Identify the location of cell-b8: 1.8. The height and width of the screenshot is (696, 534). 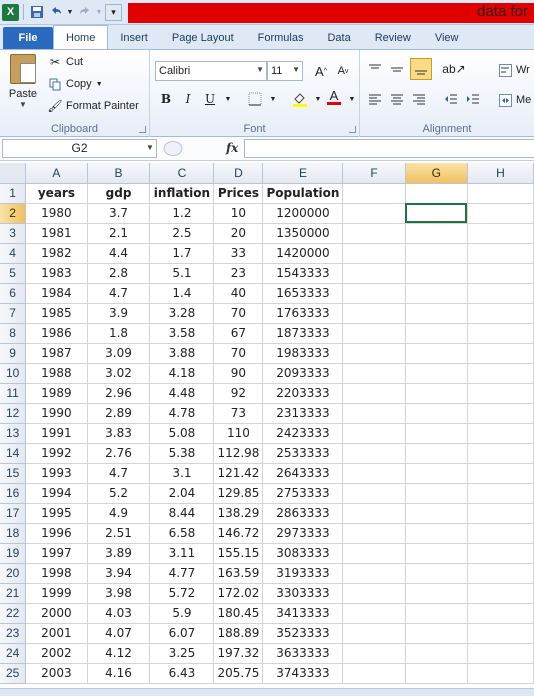
(119, 333).